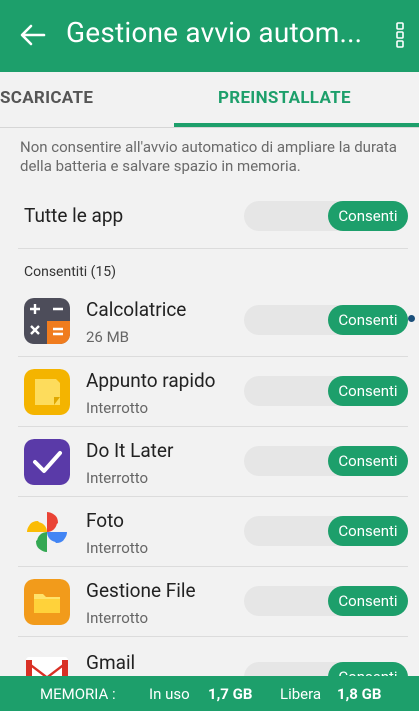  I want to click on file-manager-icon, so click(47, 602).